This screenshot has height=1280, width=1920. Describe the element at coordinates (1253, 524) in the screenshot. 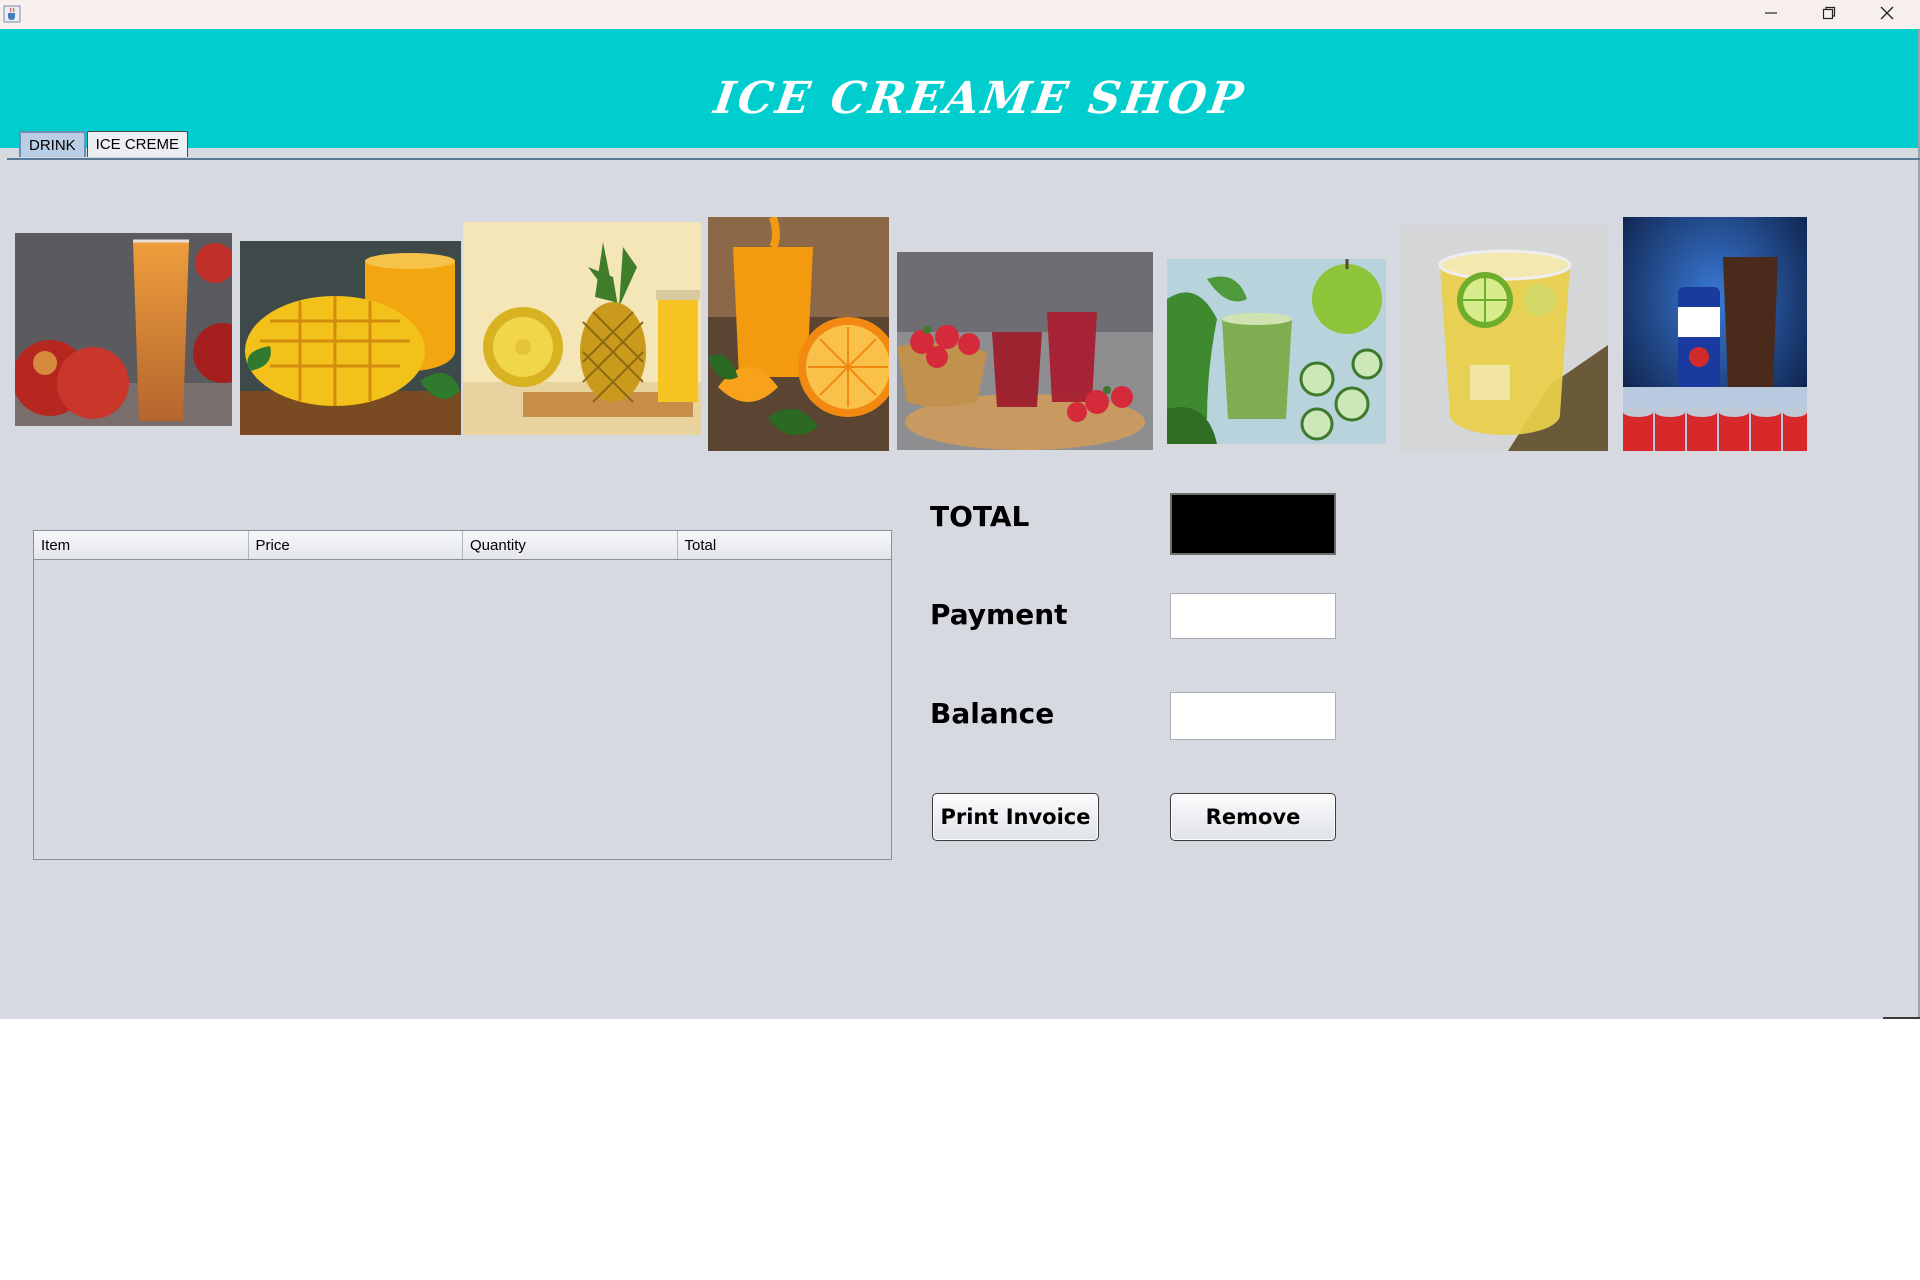

I see `total-field` at that location.